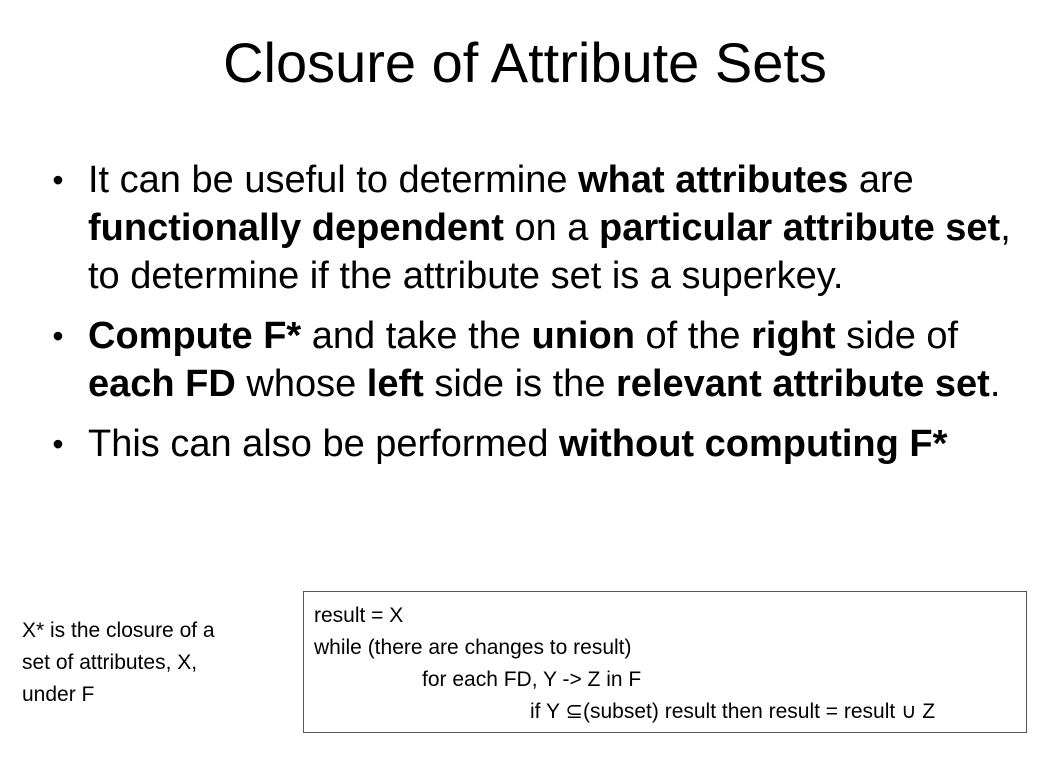 This screenshot has height=759, width=1050. What do you see at coordinates (532, 679) in the screenshot?
I see `algorithm-line: for each FD, Y -> Z in F` at bounding box center [532, 679].